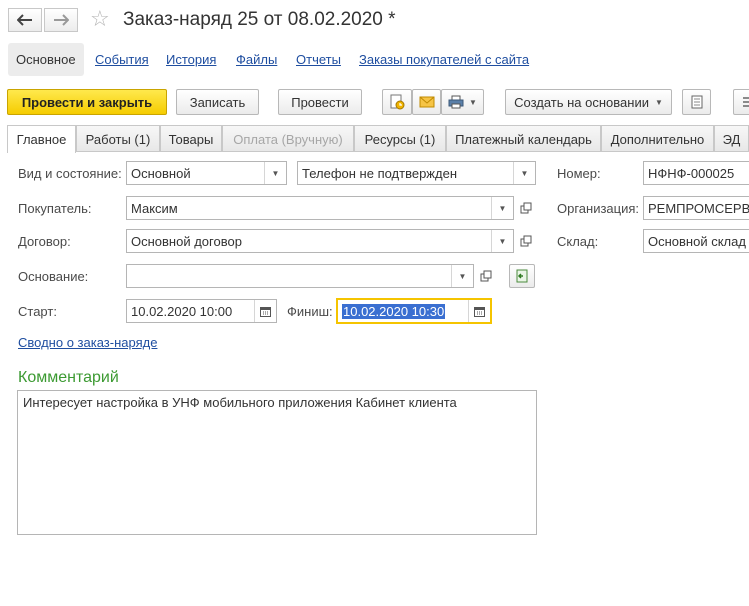 The width and height of the screenshot is (749, 606). Describe the element at coordinates (379, 173) in the screenshot. I see `state-value: Телефон не подтвержден` at that location.